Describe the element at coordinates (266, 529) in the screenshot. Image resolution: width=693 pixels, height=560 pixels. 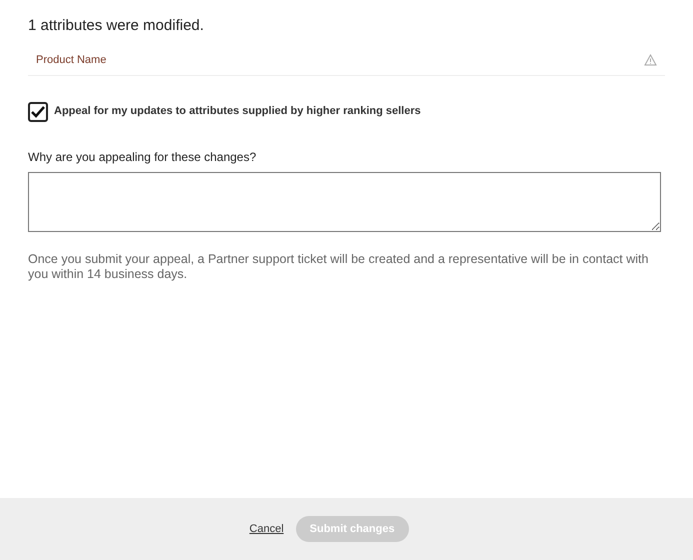
I see `cancel-link: Cancel` at that location.